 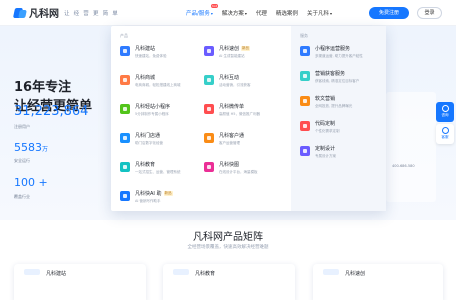 I want to click on product-name: 凡科建站, so click(x=145, y=49).